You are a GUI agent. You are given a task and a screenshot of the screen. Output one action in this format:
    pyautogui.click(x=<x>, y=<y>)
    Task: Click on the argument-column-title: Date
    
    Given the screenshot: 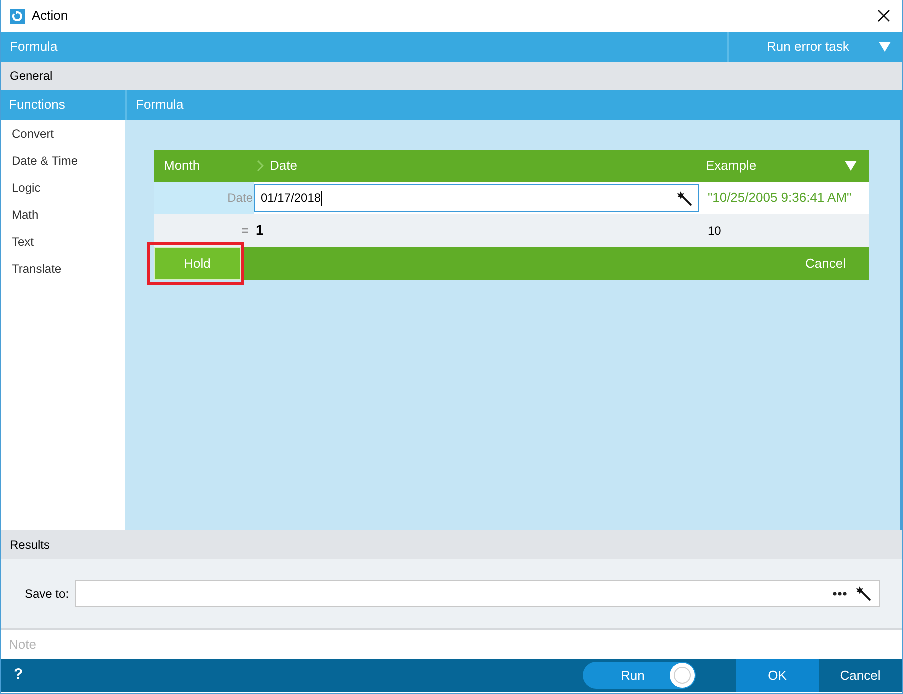 What is the action you would take?
    pyautogui.click(x=284, y=166)
    